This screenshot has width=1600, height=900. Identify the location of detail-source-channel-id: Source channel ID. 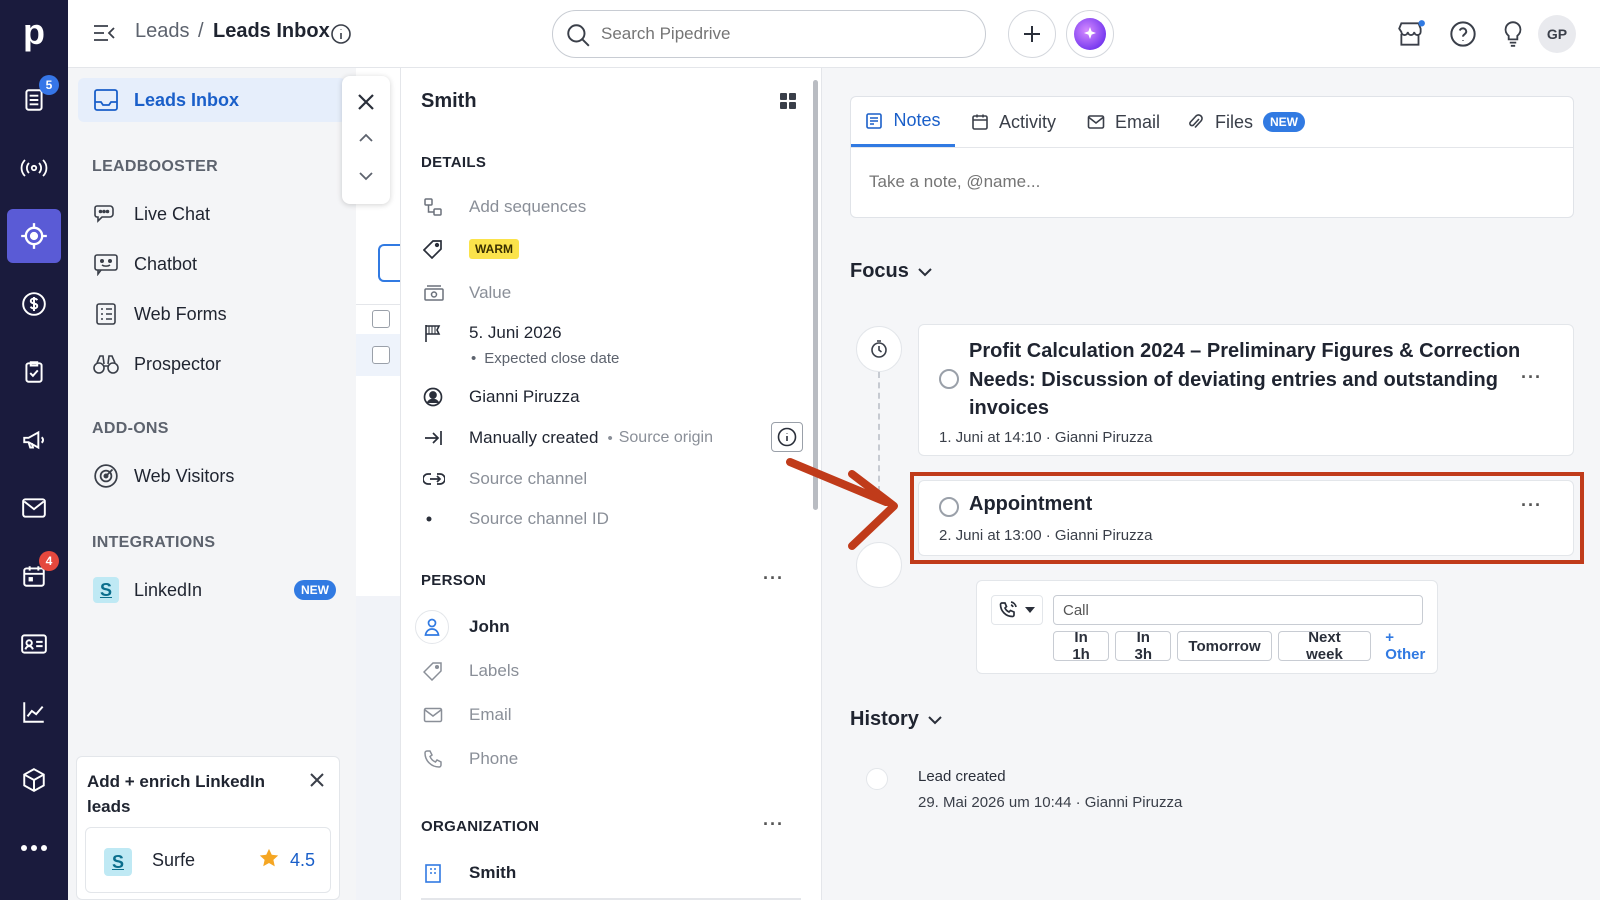
(611, 519).